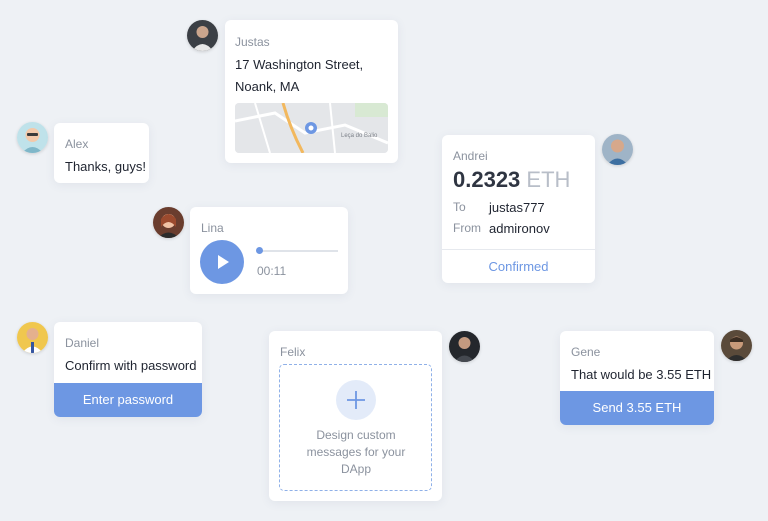  Describe the element at coordinates (212, 228) in the screenshot. I see `sender-name: Lina` at that location.